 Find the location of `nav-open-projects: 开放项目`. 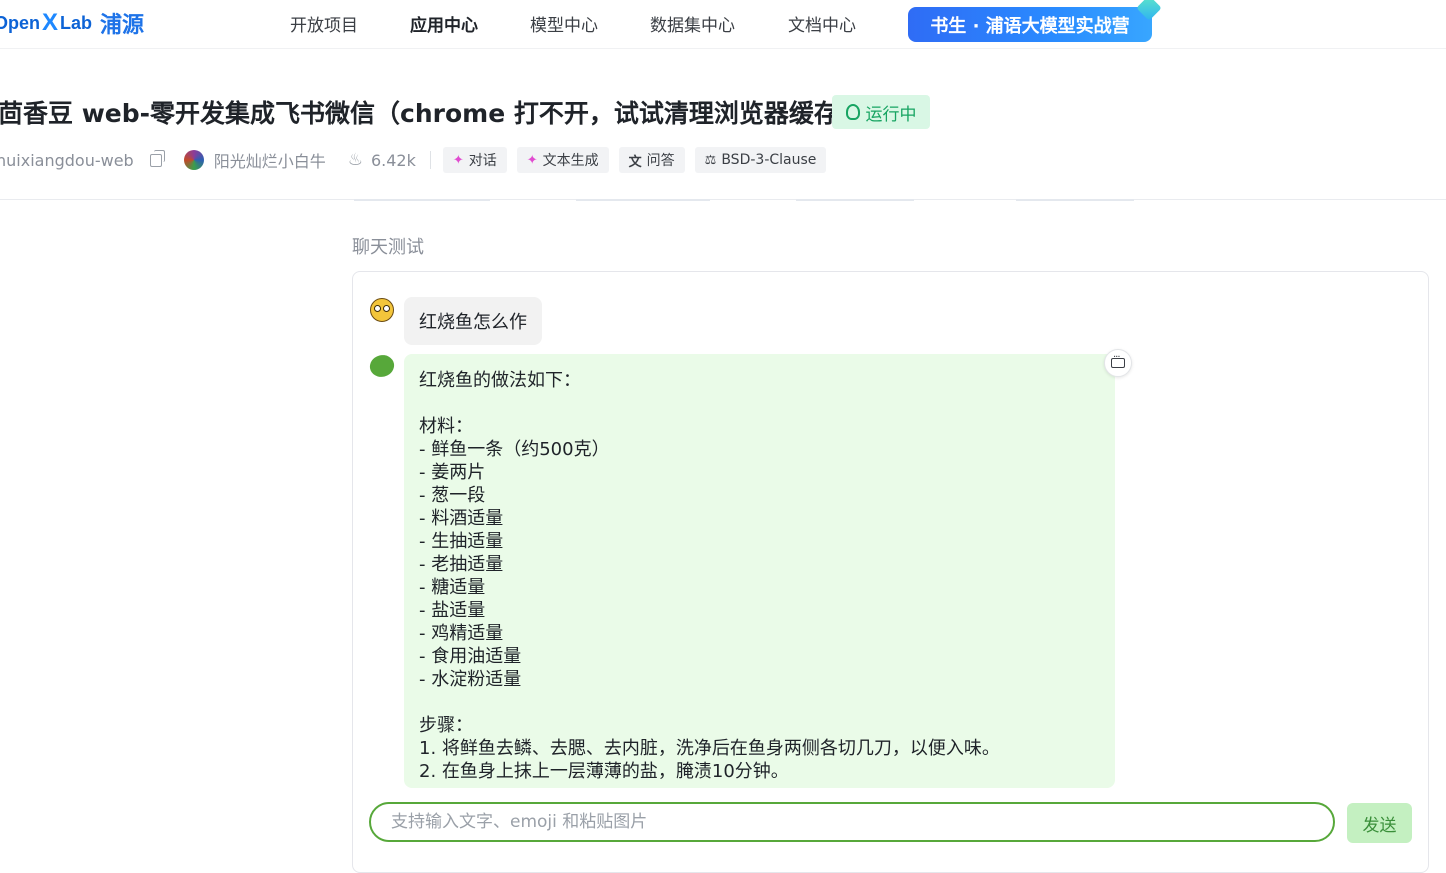

nav-open-projects: 开放项目 is located at coordinates (324, 23).